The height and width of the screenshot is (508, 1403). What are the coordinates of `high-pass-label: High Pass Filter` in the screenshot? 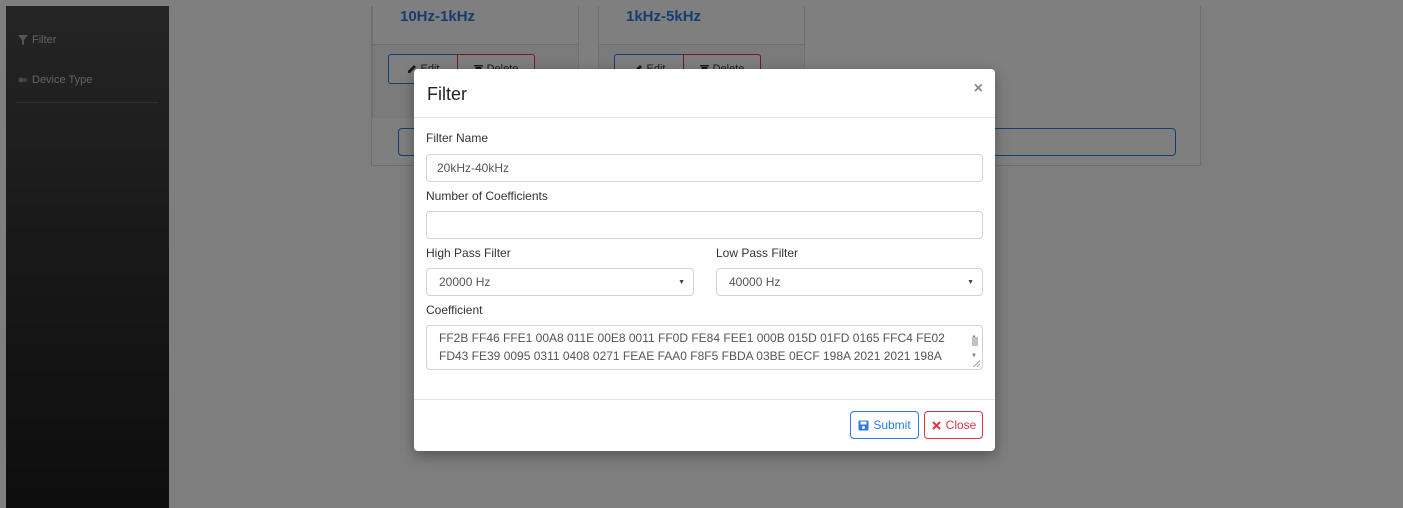 It's located at (468, 253).